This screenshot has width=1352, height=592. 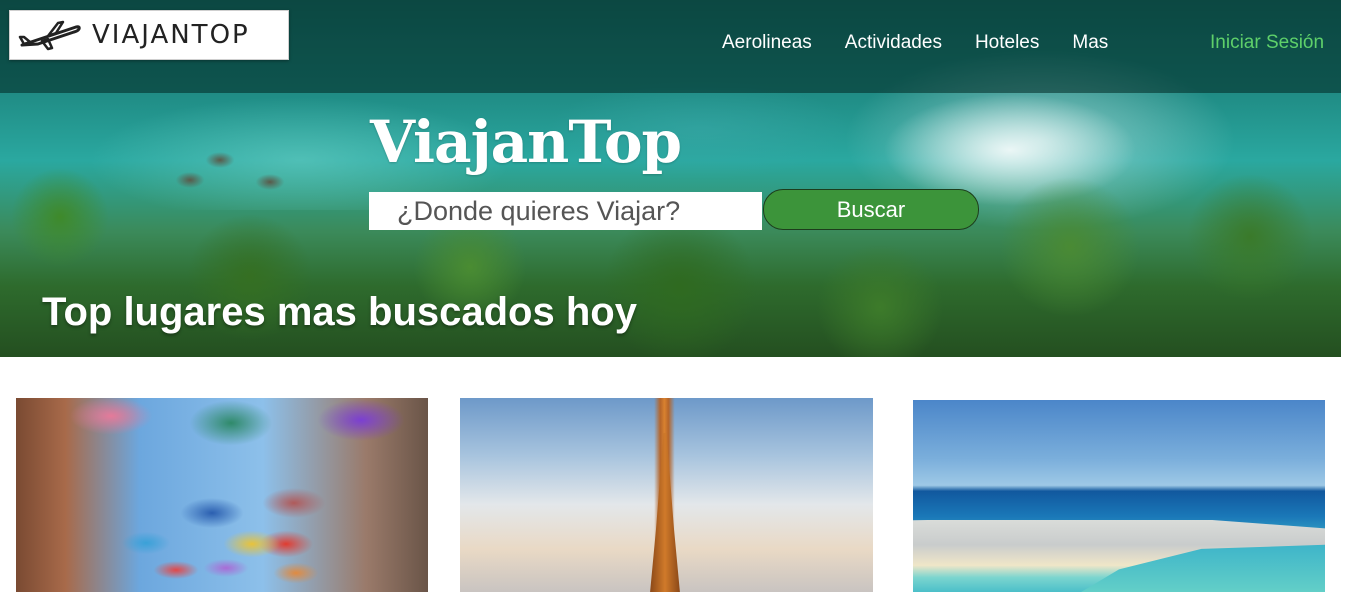 I want to click on logo: VIAJANTOP, so click(x=149, y=35).